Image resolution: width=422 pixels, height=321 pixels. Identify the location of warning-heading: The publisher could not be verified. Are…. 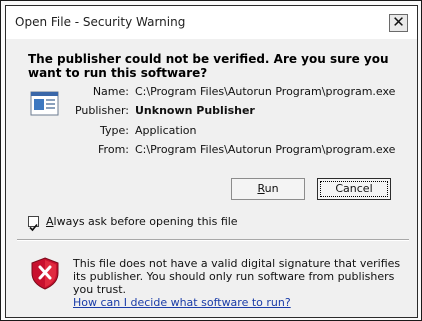
(208, 66).